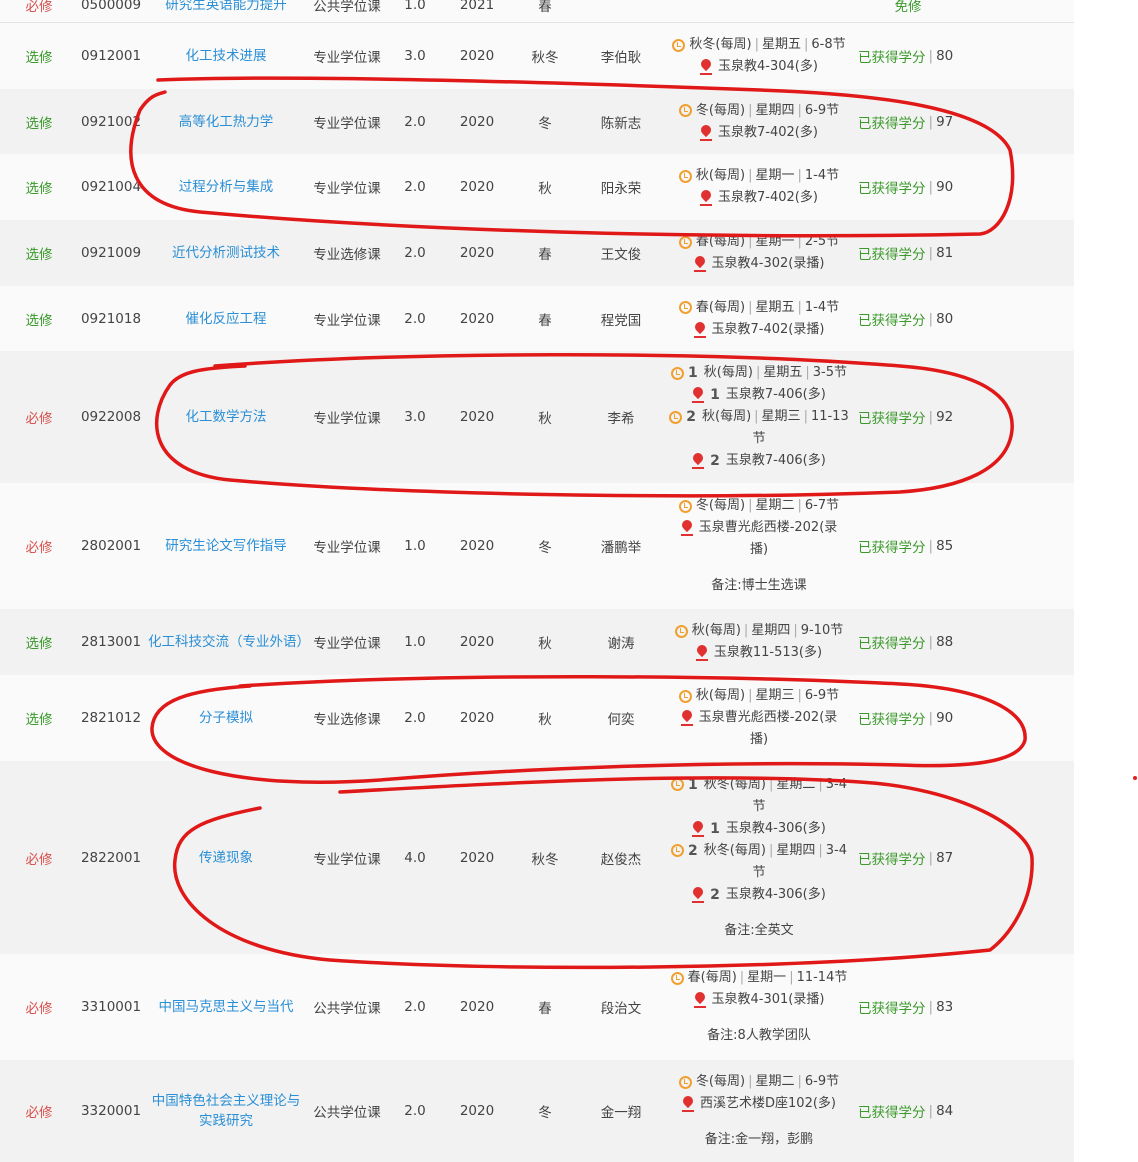 The width and height of the screenshot is (1138, 1162). What do you see at coordinates (226, 56) in the screenshot?
I see `course-name-link: 化工技术进展` at bounding box center [226, 56].